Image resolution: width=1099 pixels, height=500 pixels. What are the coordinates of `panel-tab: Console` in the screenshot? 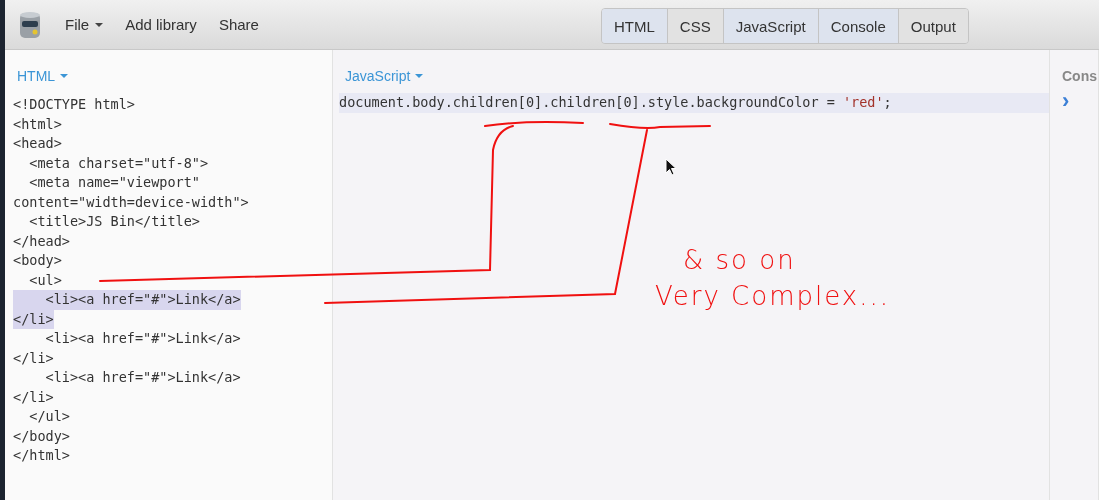 It's located at (858, 26).